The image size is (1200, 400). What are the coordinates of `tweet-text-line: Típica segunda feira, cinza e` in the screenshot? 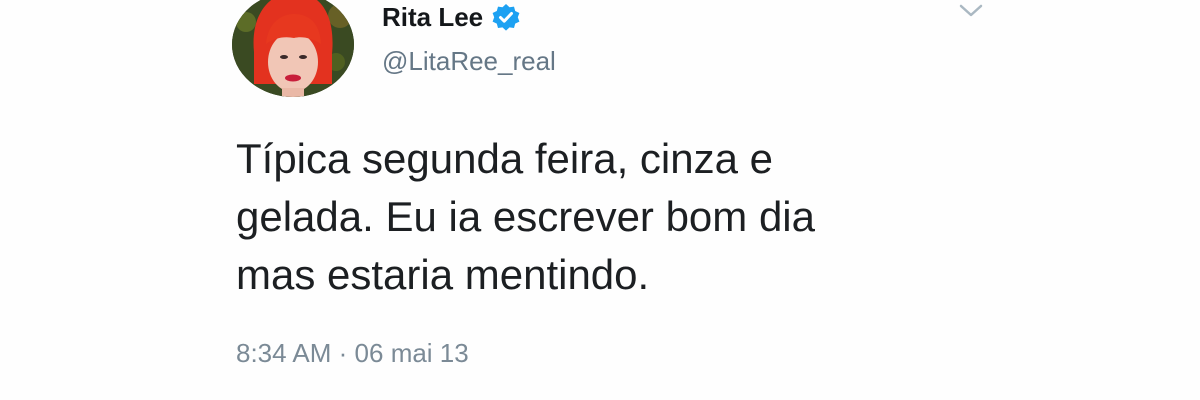 It's located at (504, 158).